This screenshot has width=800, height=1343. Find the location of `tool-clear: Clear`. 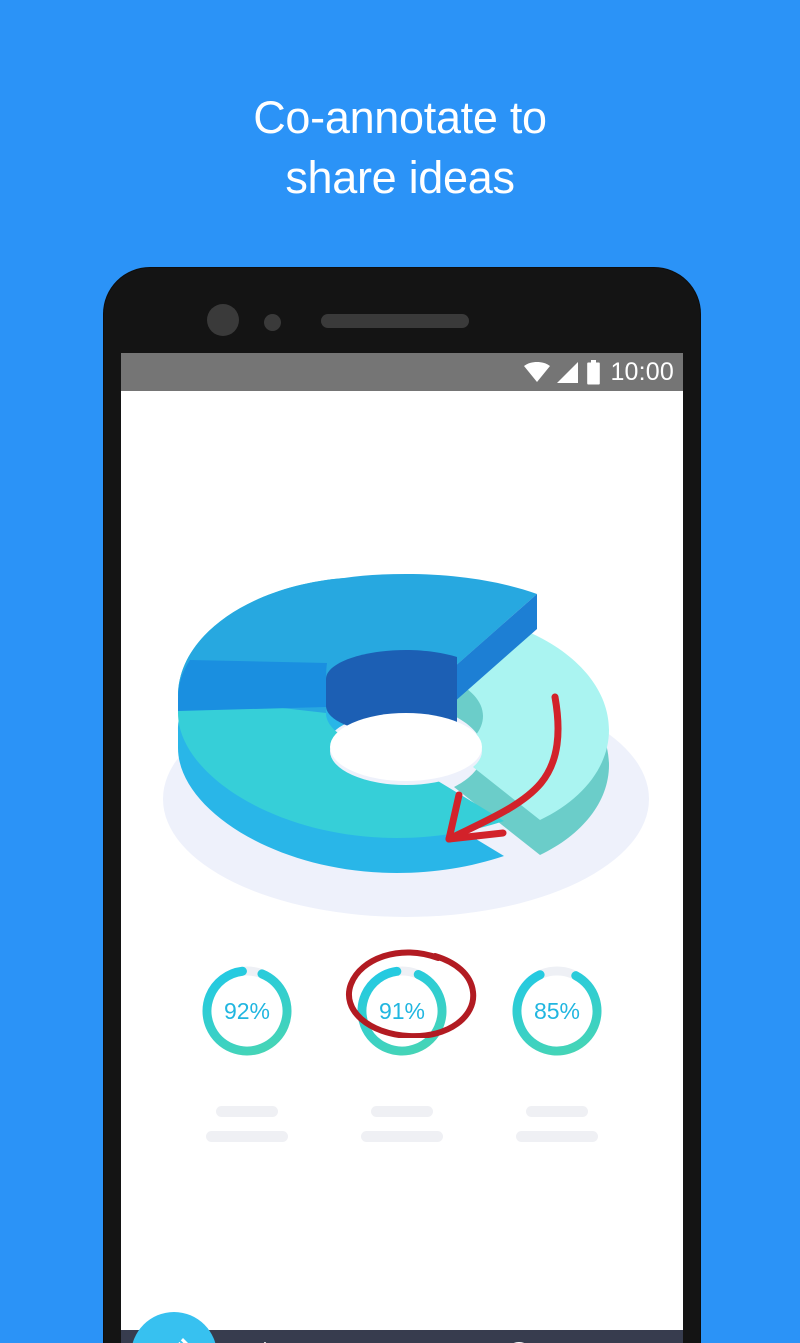

tool-clear: Clear is located at coordinates (652, 1340).